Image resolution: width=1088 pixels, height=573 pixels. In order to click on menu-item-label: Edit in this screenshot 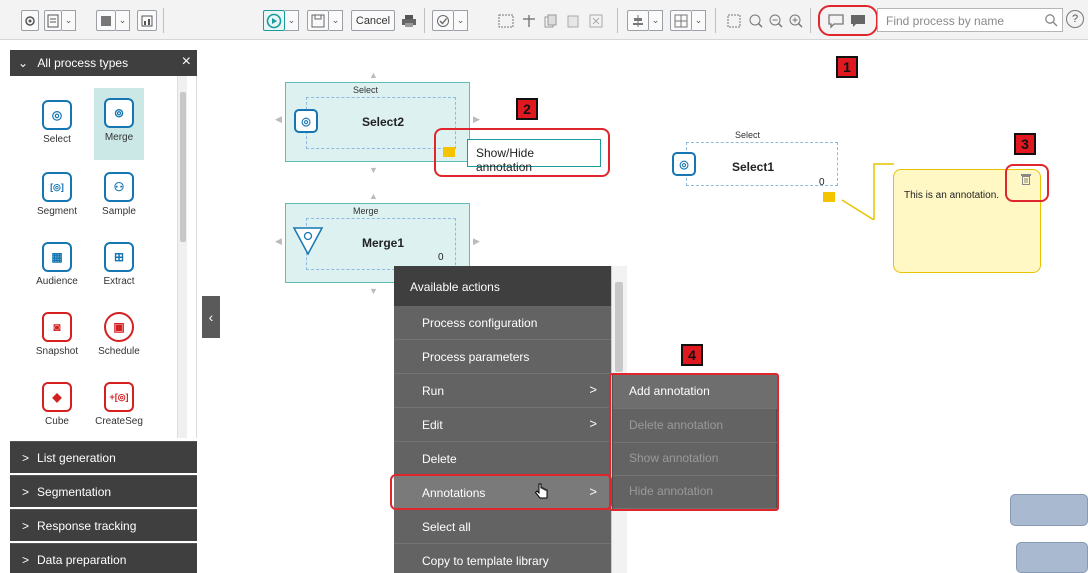, I will do `click(432, 425)`.